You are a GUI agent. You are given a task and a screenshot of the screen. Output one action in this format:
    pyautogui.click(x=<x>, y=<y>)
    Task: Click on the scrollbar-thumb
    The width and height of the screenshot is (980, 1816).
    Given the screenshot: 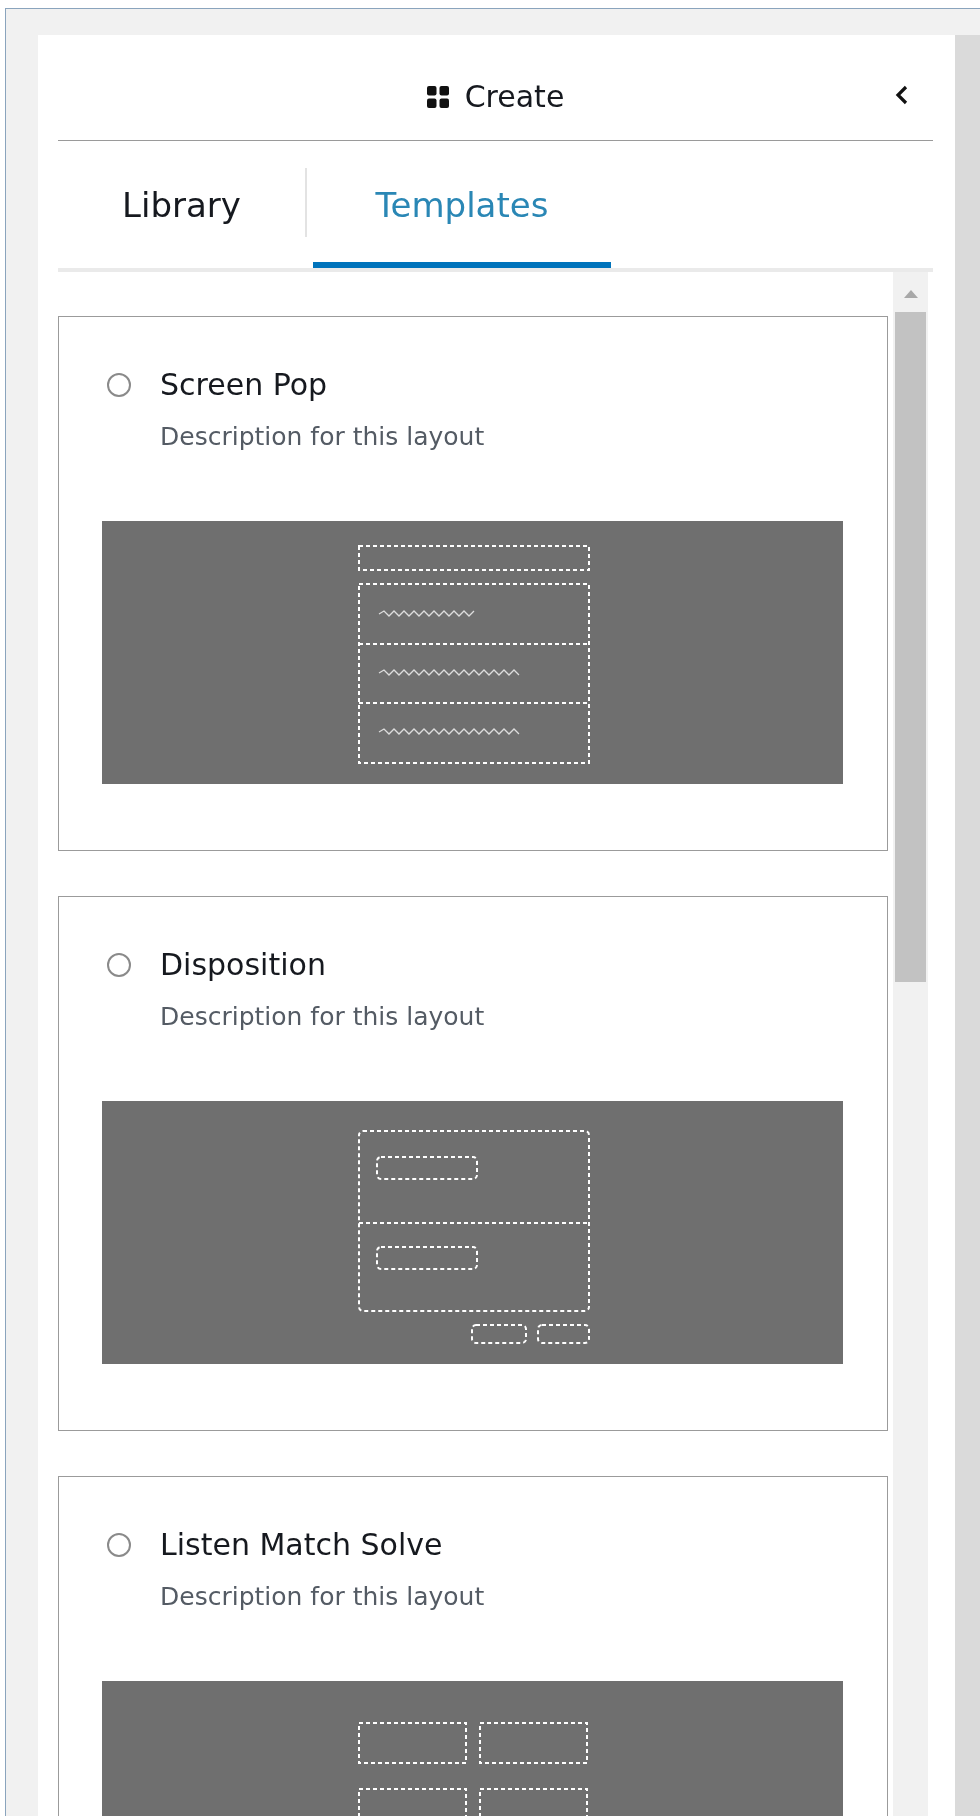 What is the action you would take?
    pyautogui.click(x=910, y=647)
    